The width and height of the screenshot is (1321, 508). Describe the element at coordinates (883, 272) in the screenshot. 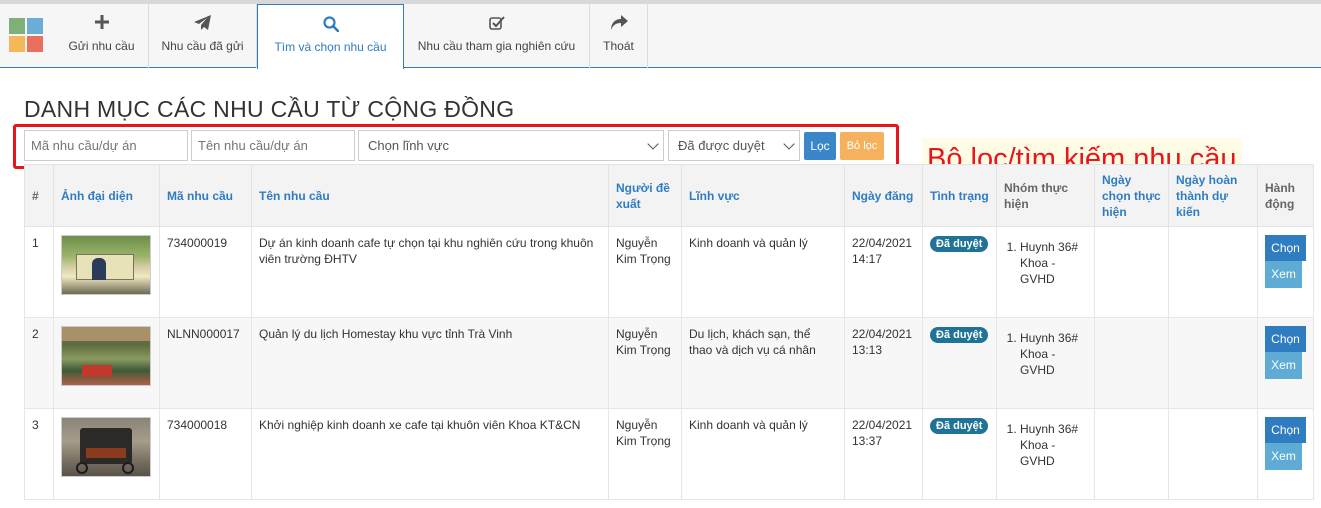

I see `row-date: 22/04/2021 14:17` at that location.